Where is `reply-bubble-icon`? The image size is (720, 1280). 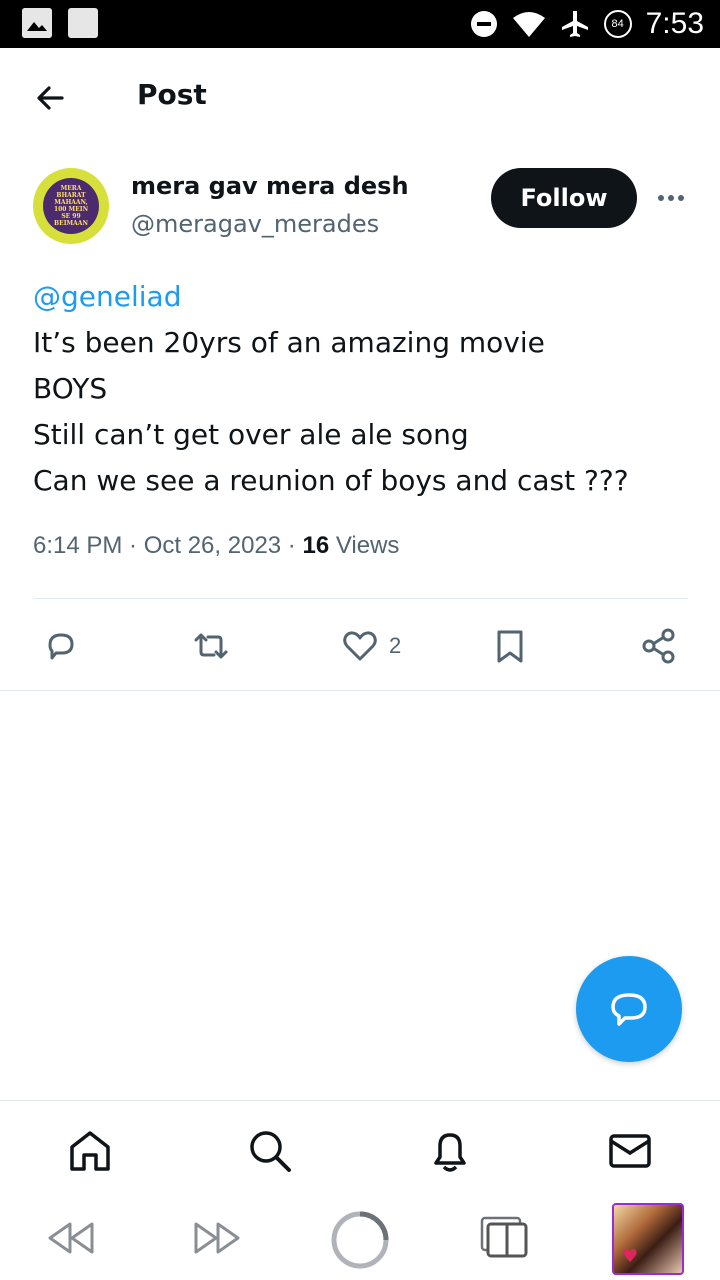 reply-bubble-icon is located at coordinates (629, 1009).